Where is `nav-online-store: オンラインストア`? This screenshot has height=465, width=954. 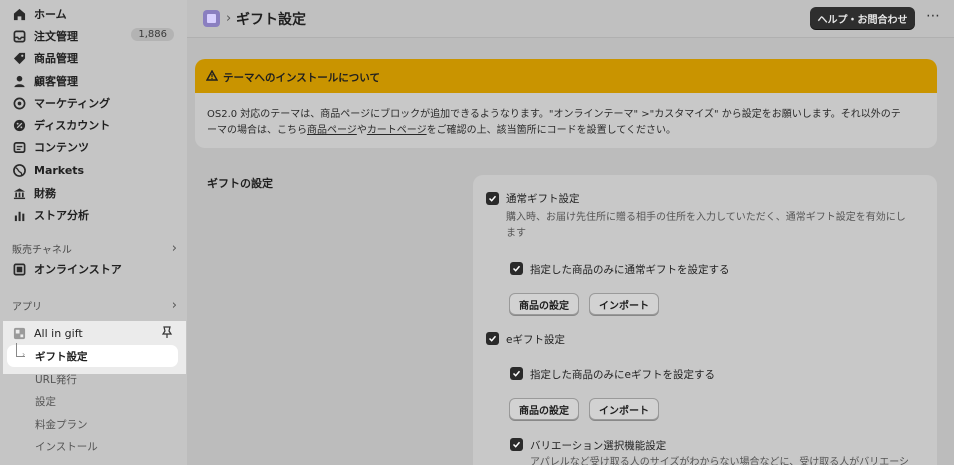
nav-online-store: オンラインストア is located at coordinates (94, 269).